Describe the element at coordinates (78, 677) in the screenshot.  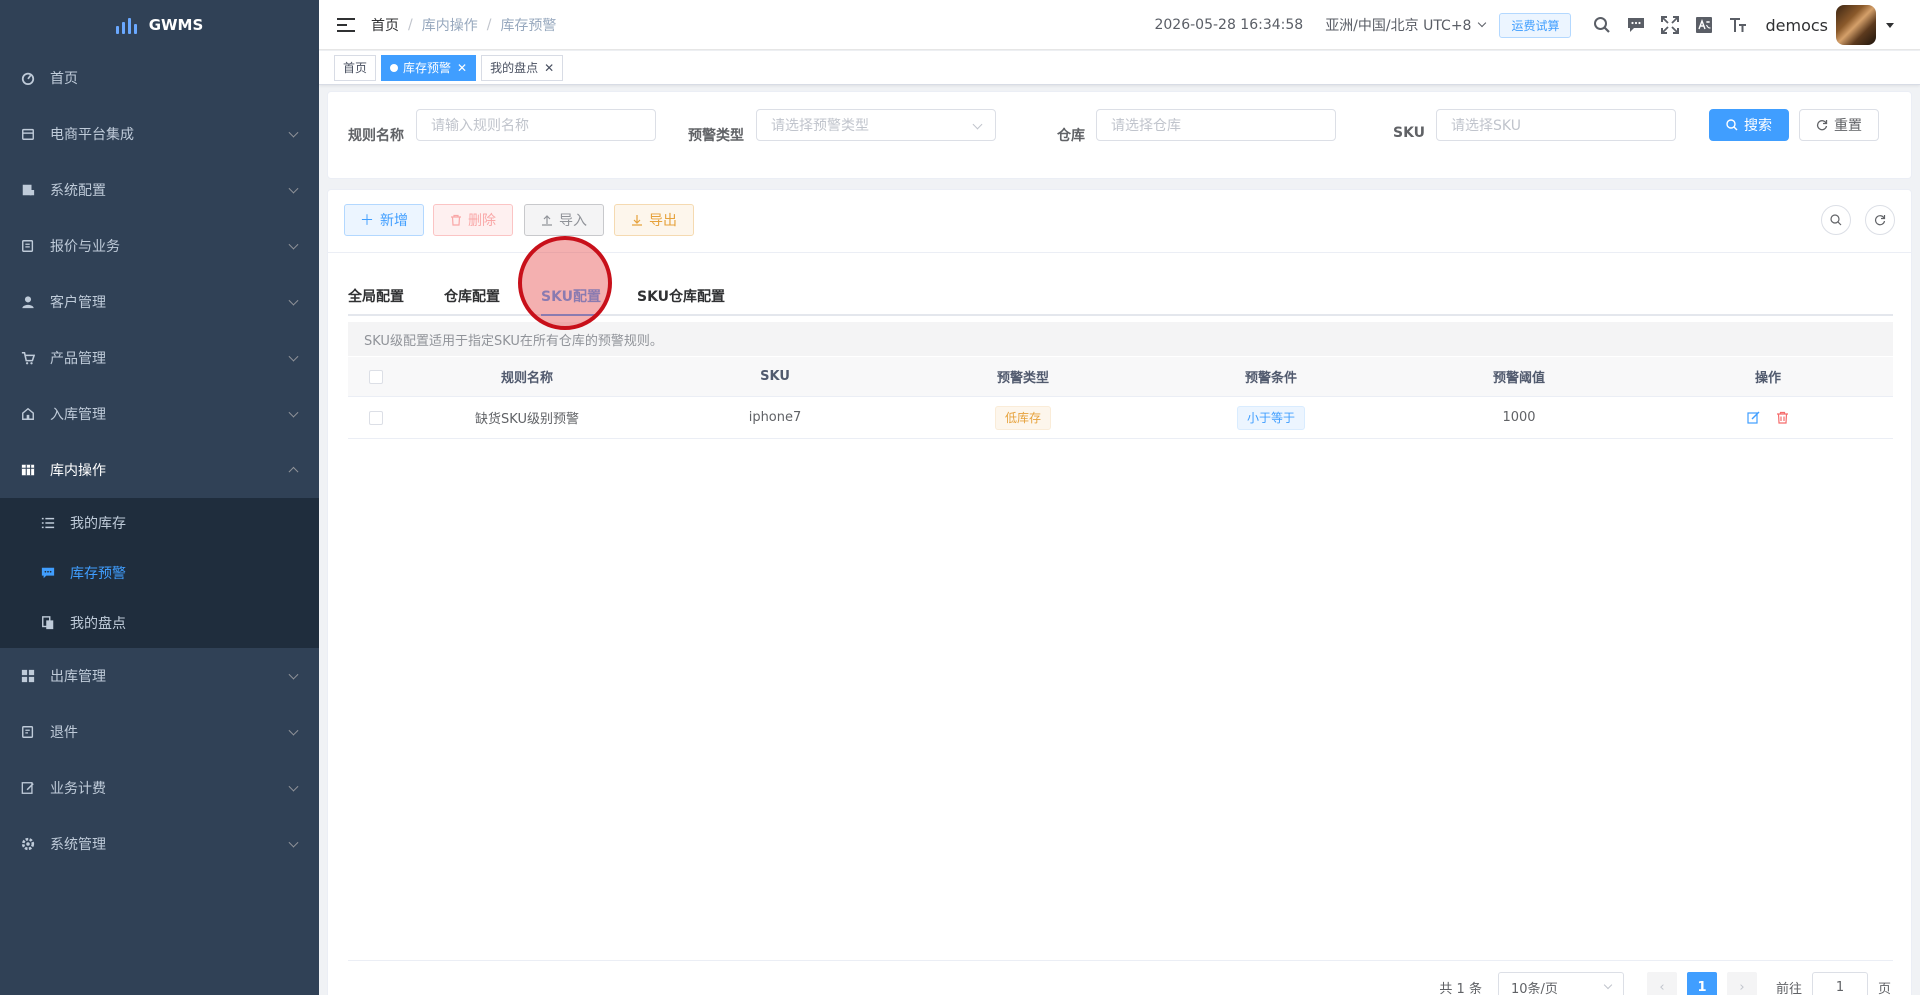
I see `sidebar-item-label: 出库管理` at that location.